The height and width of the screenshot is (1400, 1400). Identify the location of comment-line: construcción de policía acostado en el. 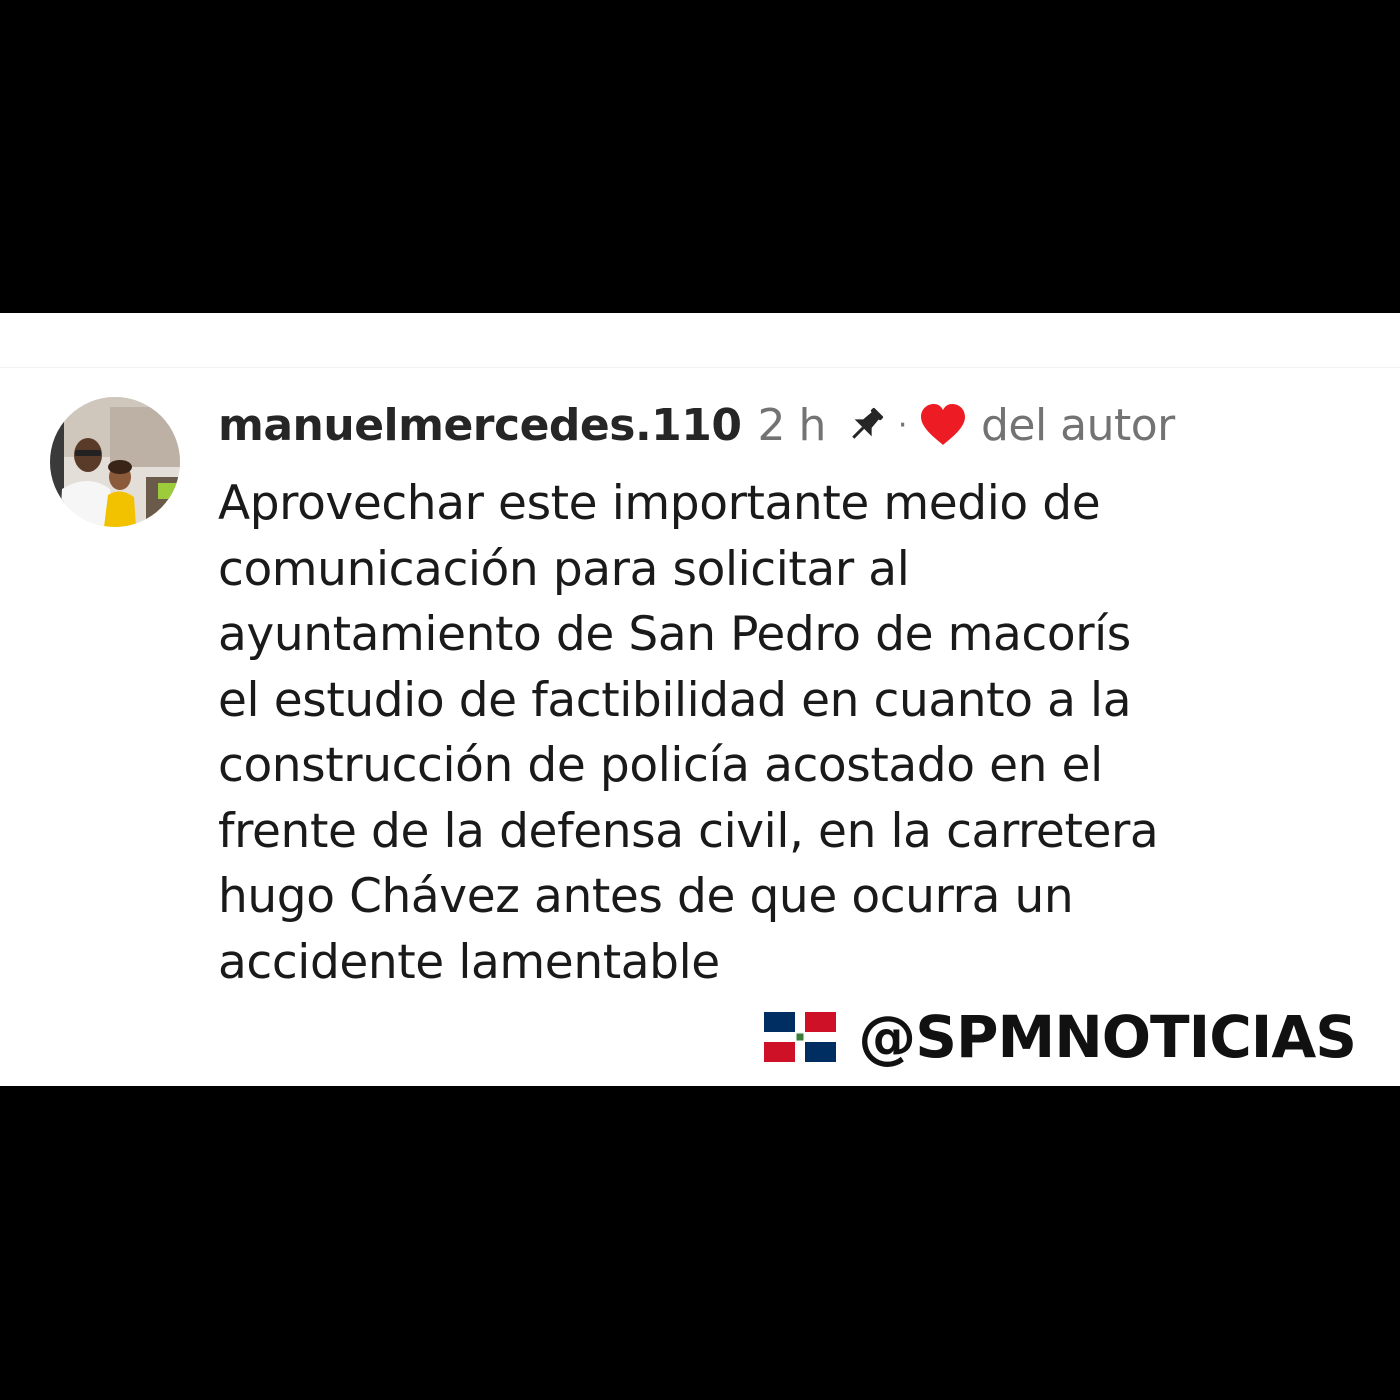
(660, 765).